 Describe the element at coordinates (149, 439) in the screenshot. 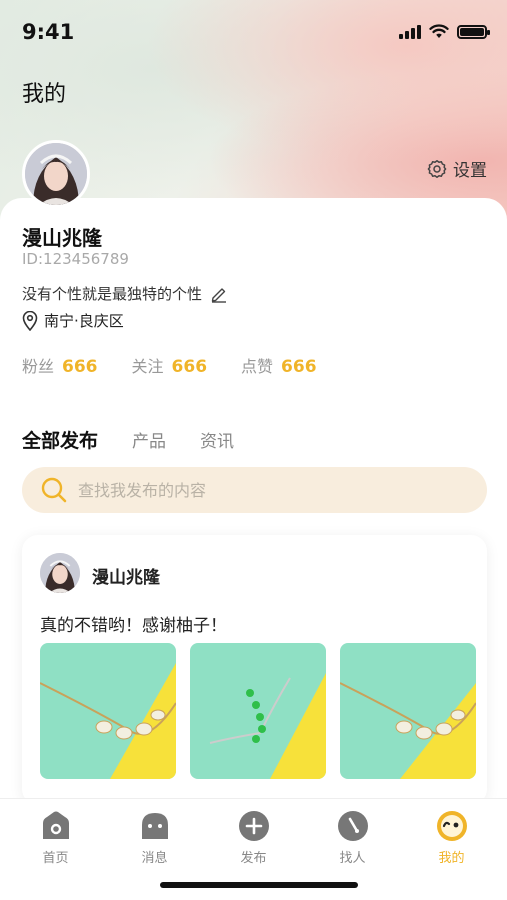

I see `tab-products: 产品` at that location.